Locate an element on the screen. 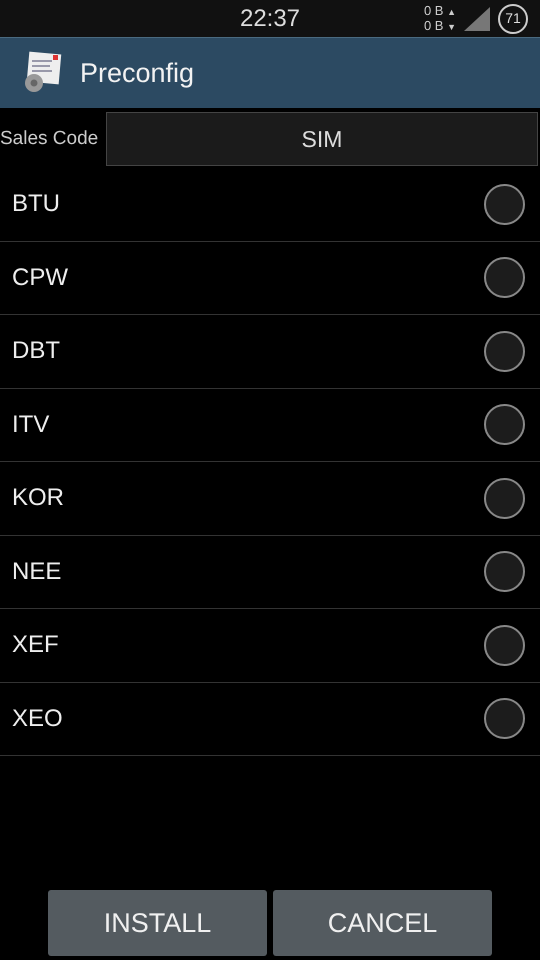 This screenshot has width=540, height=960. option-label: ITV is located at coordinates (31, 425).